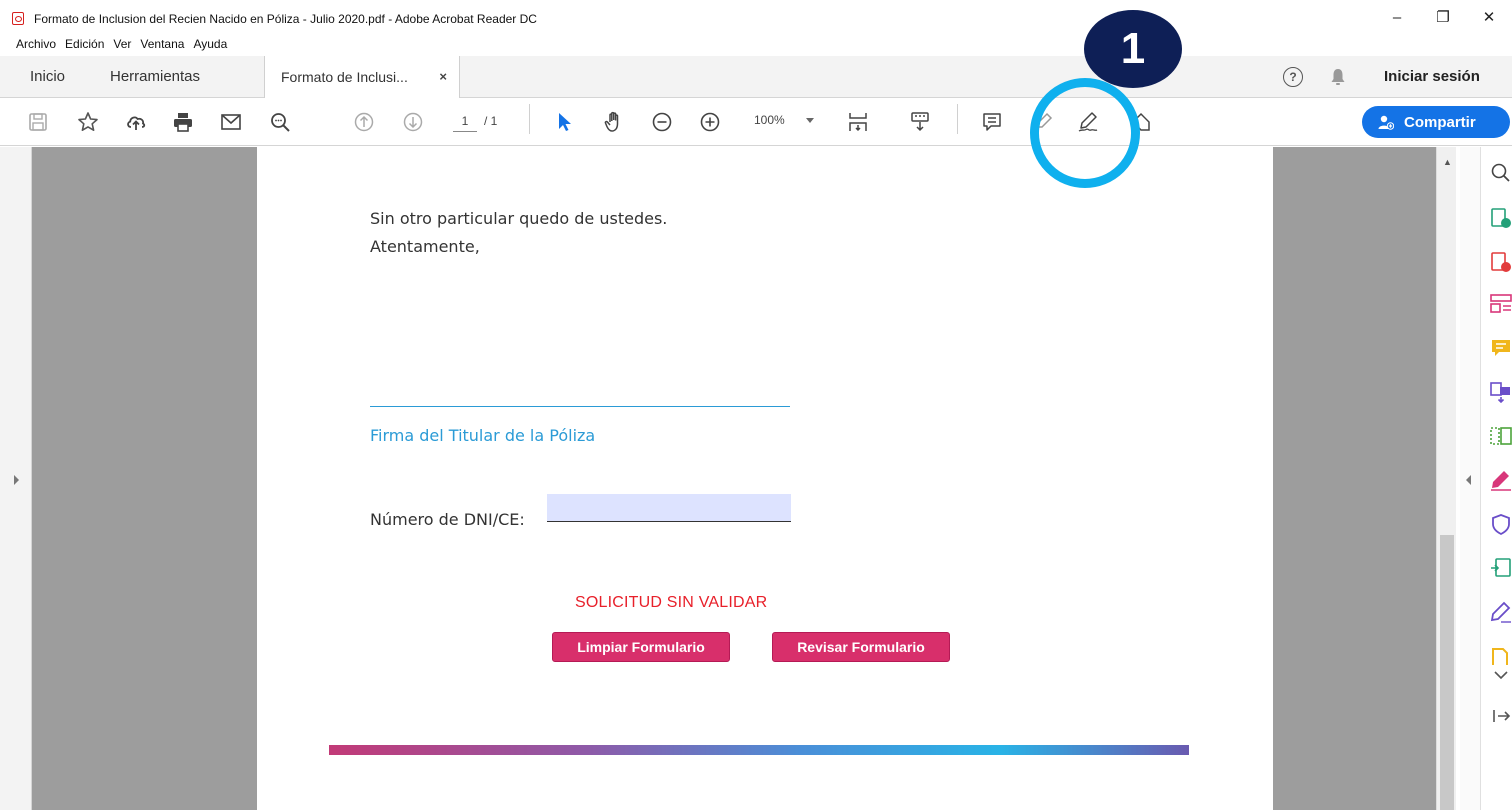  I want to click on tab-document: Formato de Inclusi... ×, so click(362, 77).